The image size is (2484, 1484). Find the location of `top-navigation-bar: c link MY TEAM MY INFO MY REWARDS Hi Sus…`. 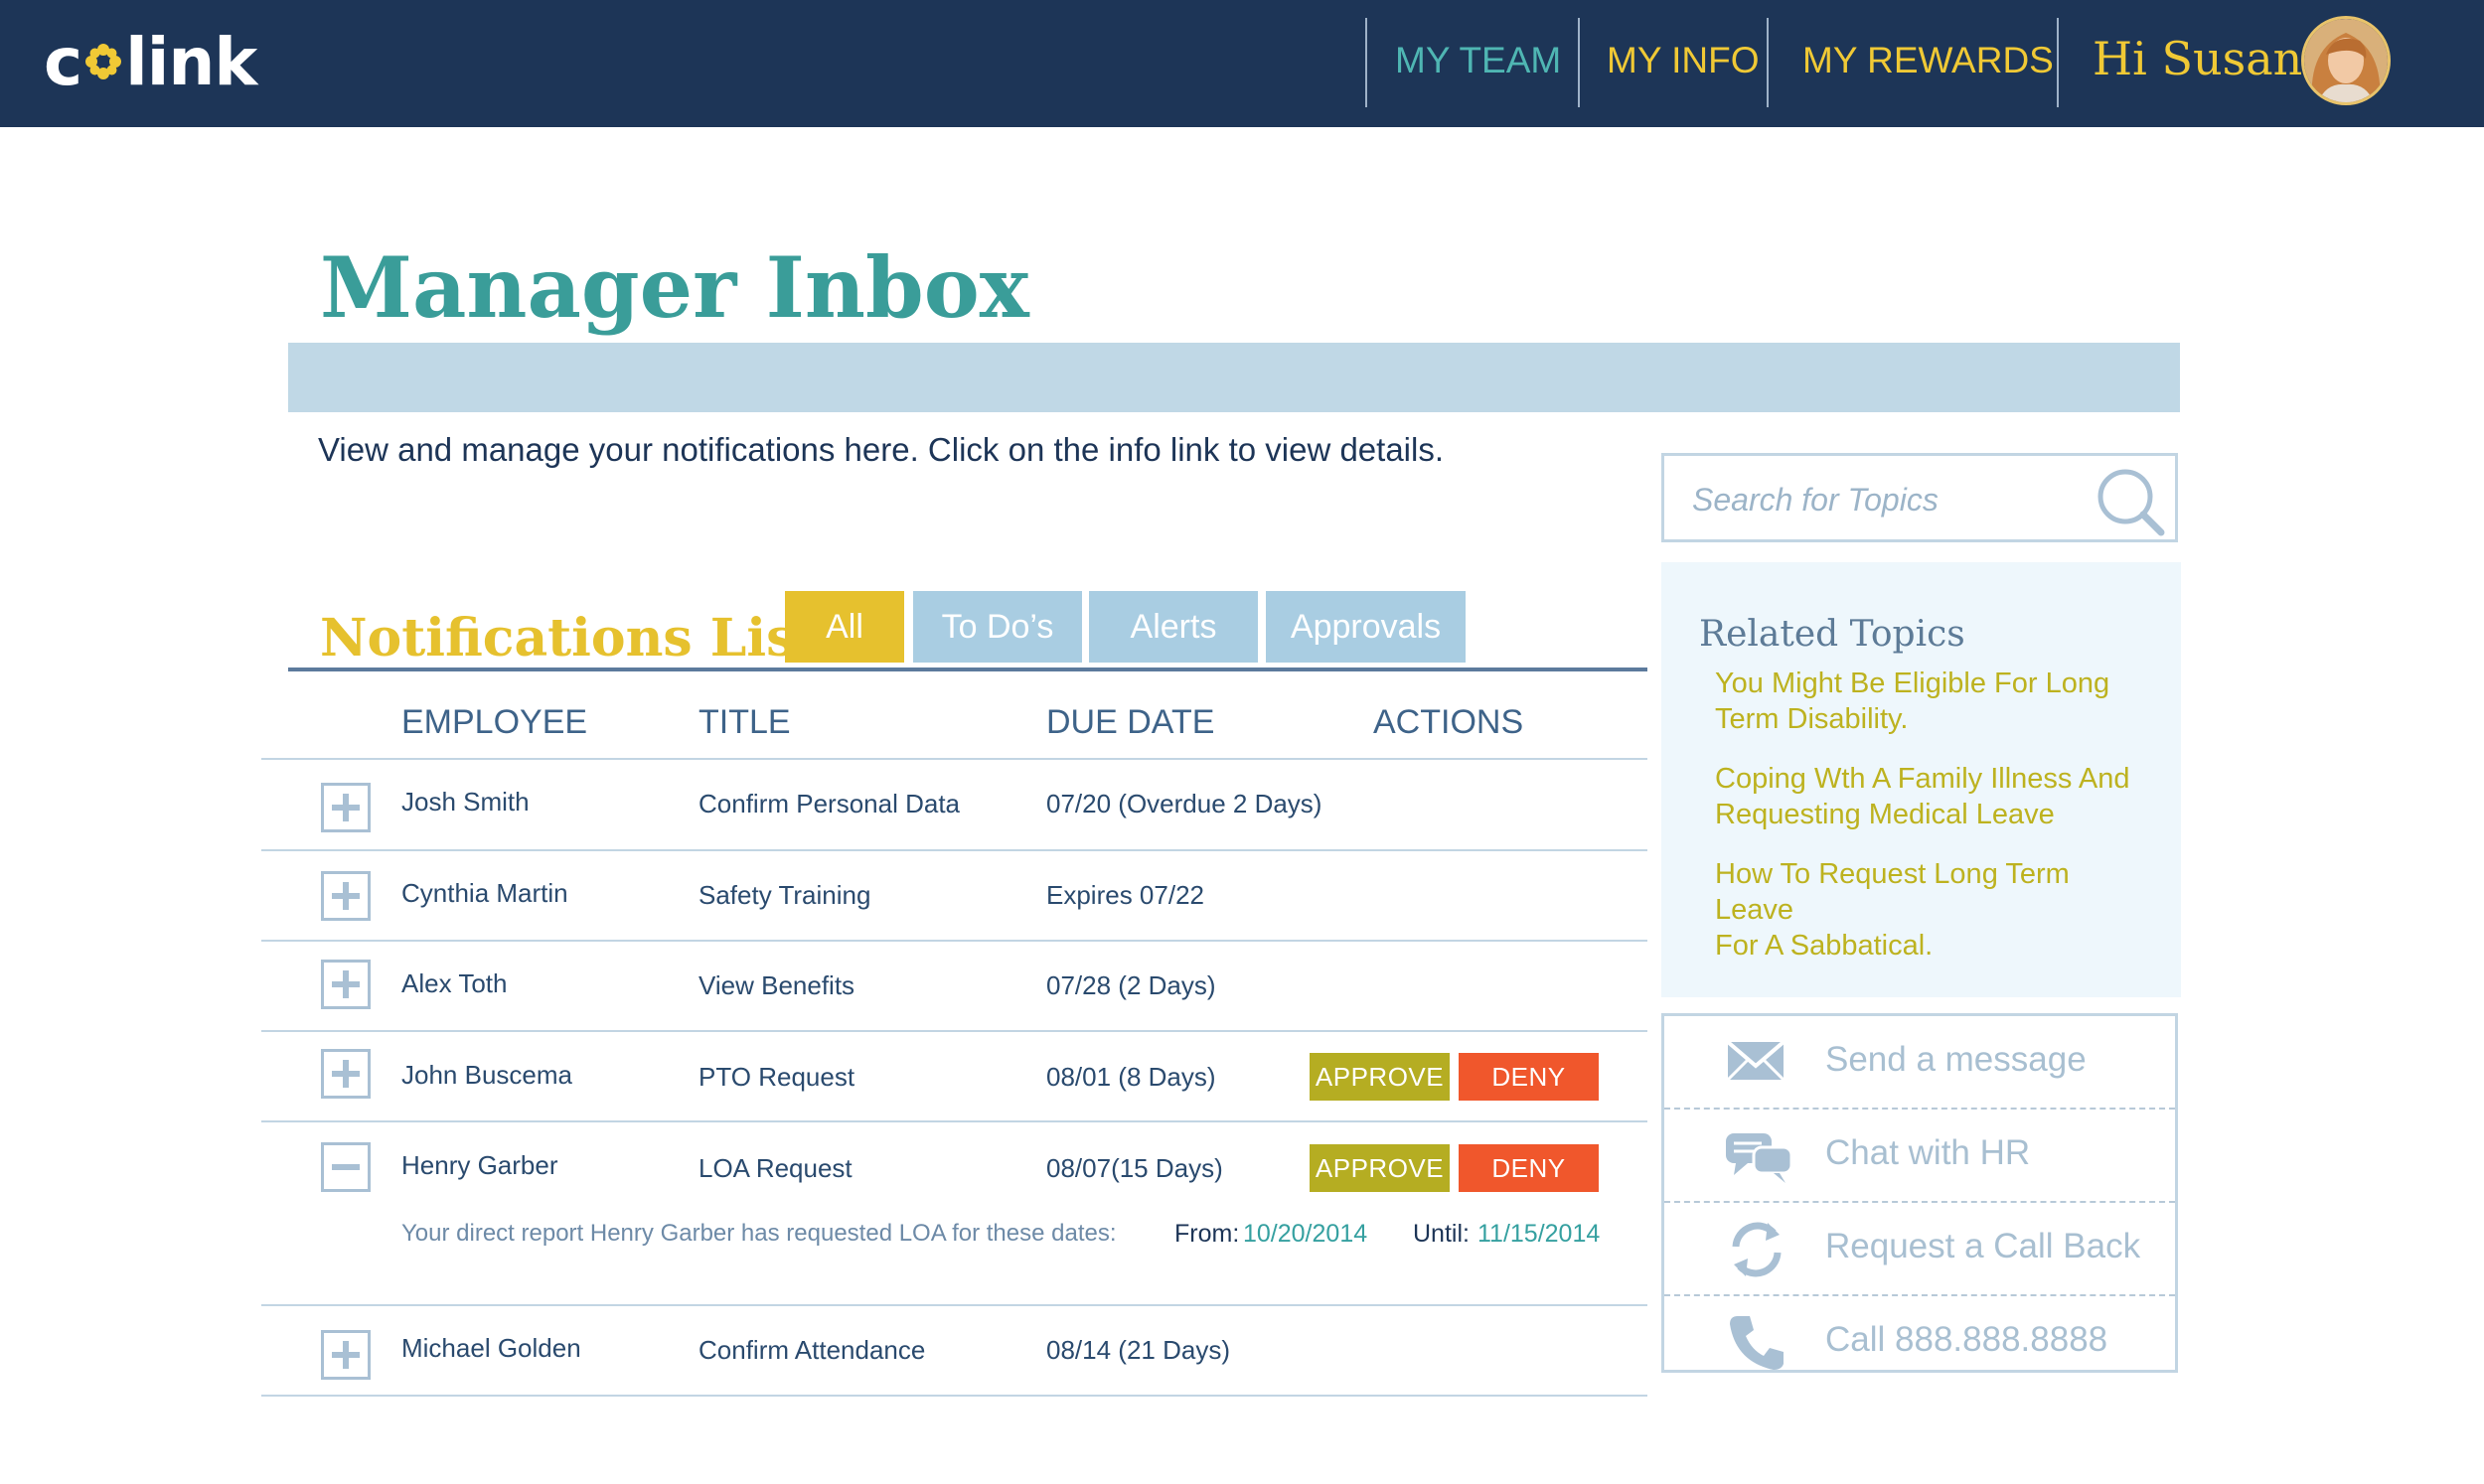

top-navigation-bar: c link MY TEAM MY INFO MY REWARDS Hi Sus… is located at coordinates (1242, 63).